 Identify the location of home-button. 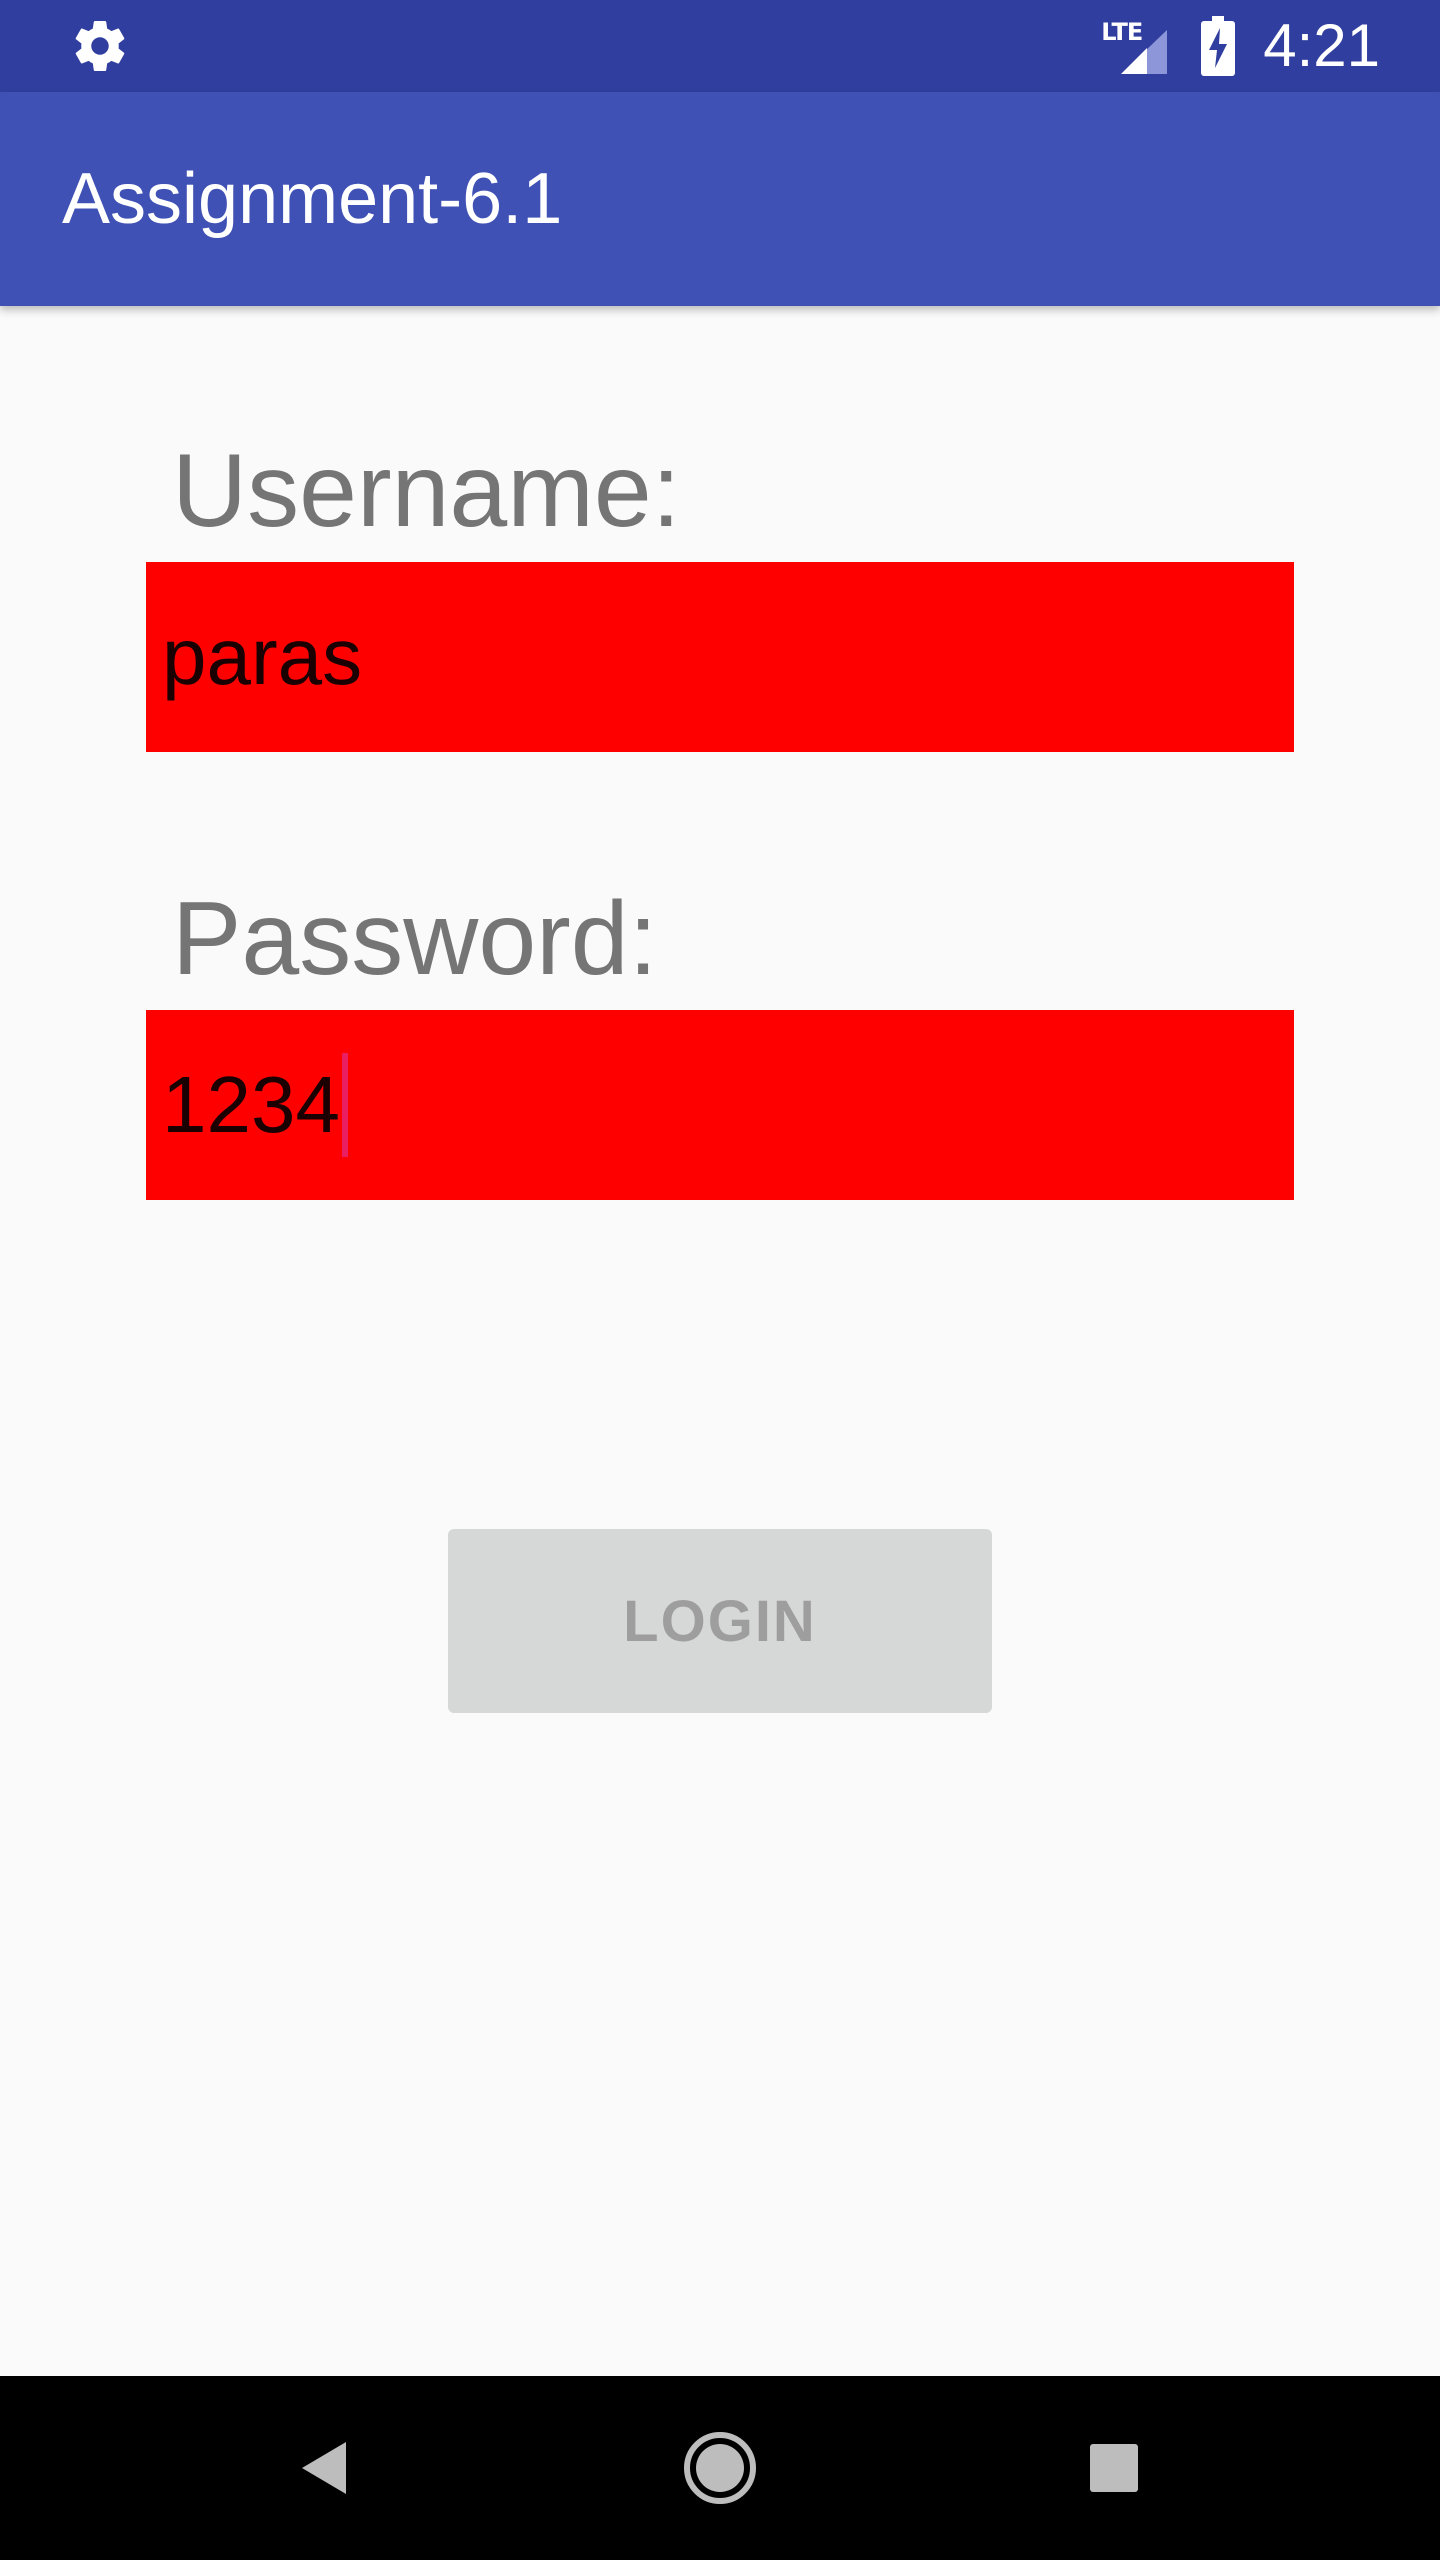
(720, 2468).